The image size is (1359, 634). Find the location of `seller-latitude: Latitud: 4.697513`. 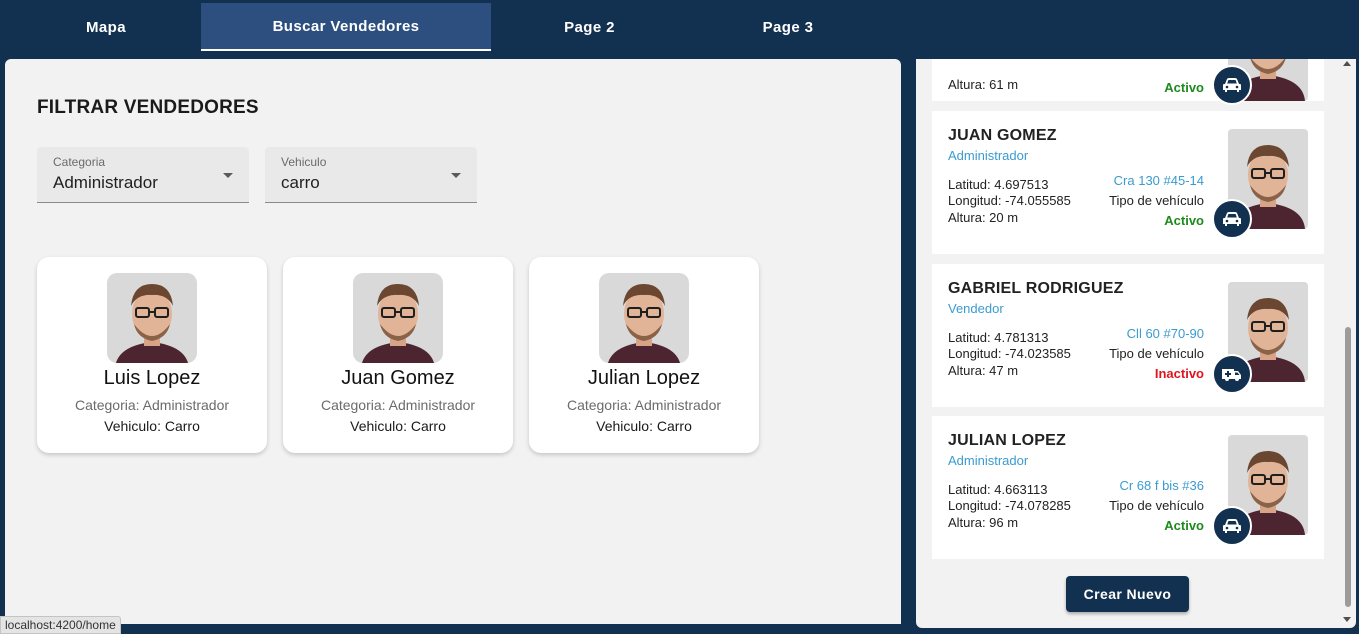

seller-latitude: Latitud: 4.697513 is located at coordinates (998, 184).